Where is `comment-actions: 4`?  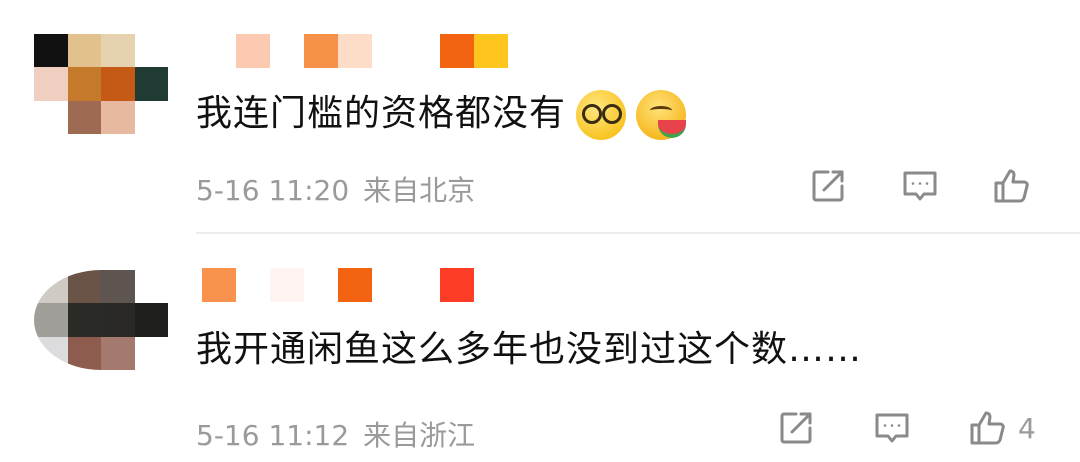 comment-actions: 4 is located at coordinates (906, 428).